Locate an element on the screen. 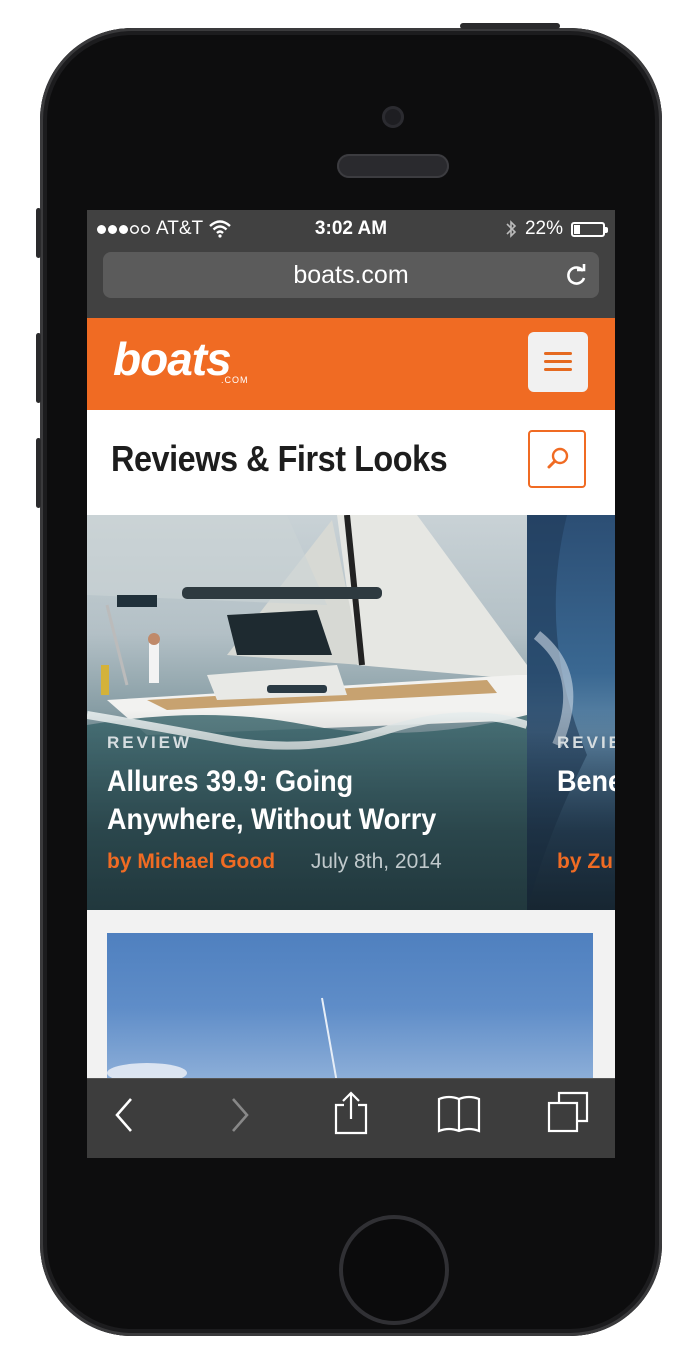 The image size is (700, 1359). back-arrow-icon is located at coordinates (124, 1115).